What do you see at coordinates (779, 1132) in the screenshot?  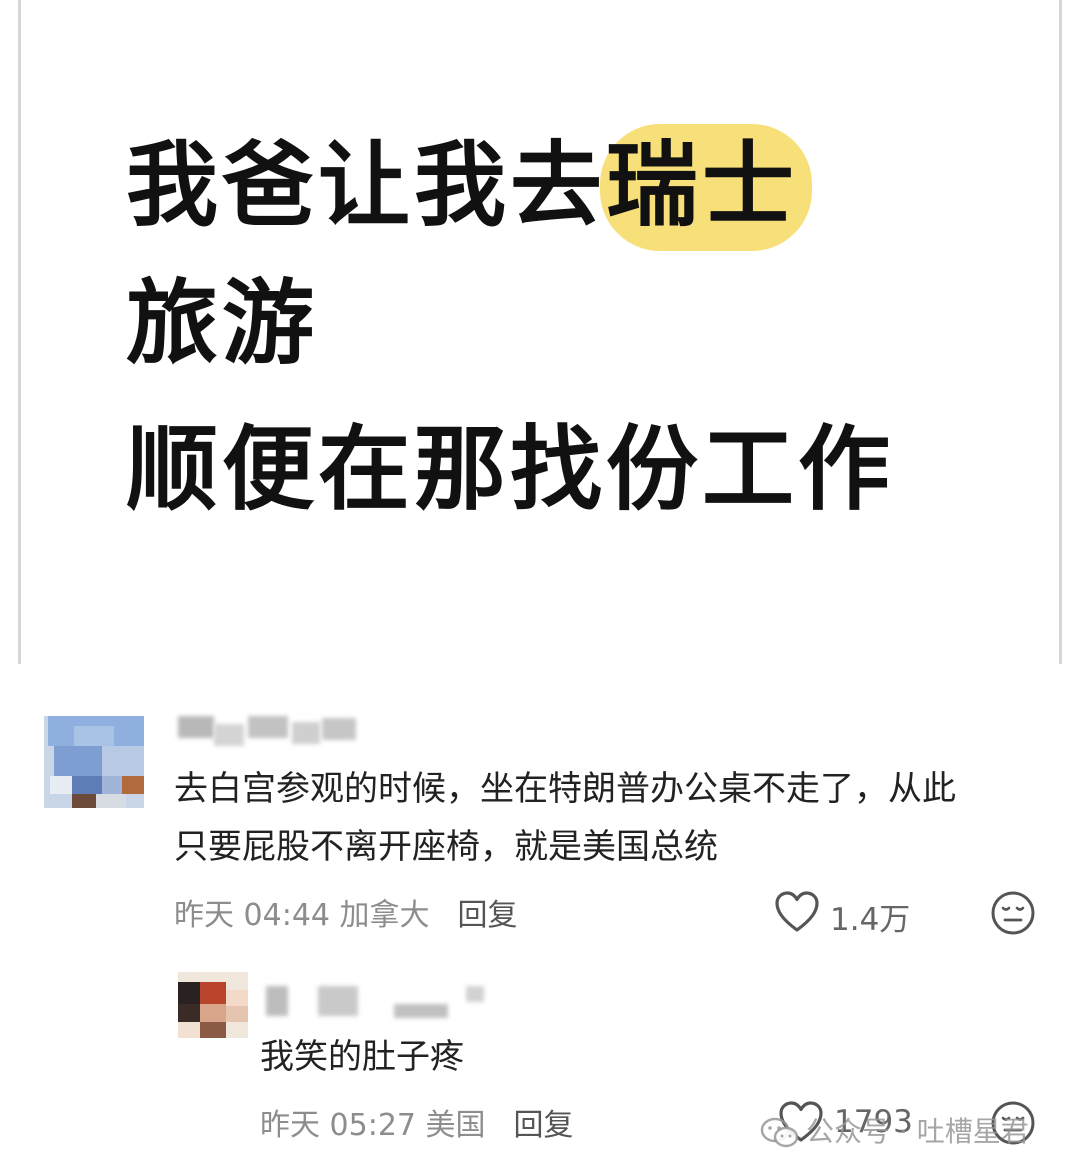 I see `wechat-icon` at bounding box center [779, 1132].